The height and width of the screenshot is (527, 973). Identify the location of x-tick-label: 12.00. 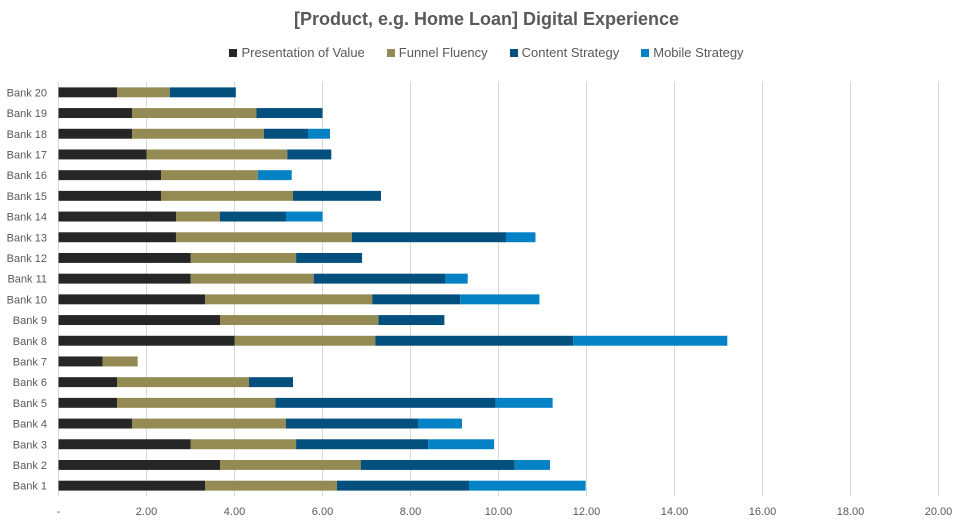
(587, 512).